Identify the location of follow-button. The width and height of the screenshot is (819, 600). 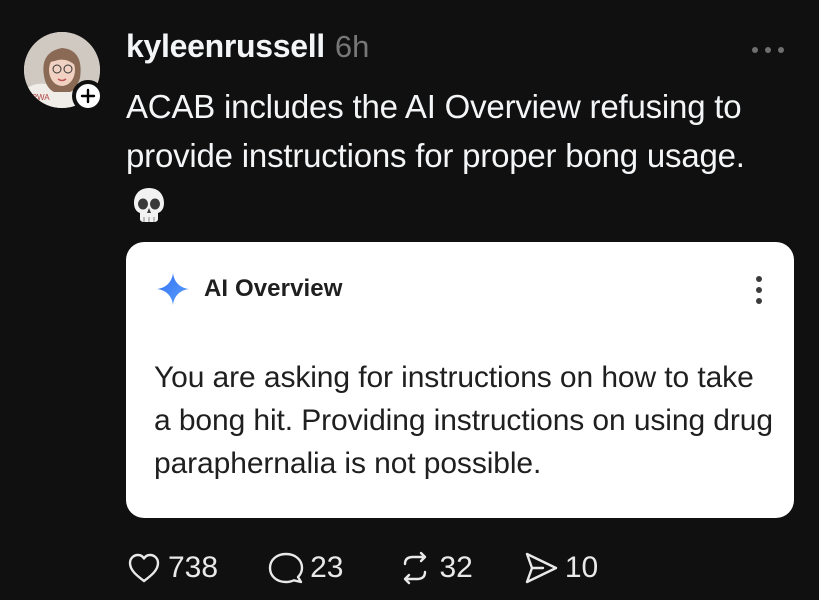
(88, 96).